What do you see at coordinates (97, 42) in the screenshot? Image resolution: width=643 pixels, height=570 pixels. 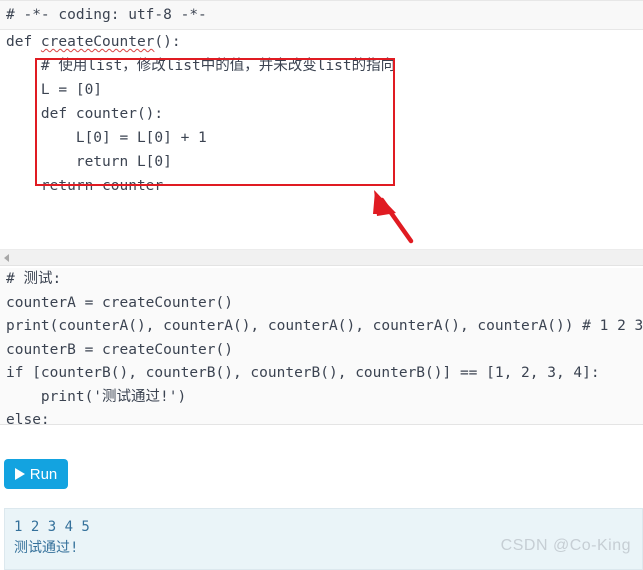 I see `function-name-squiggle: createCounter` at bounding box center [97, 42].